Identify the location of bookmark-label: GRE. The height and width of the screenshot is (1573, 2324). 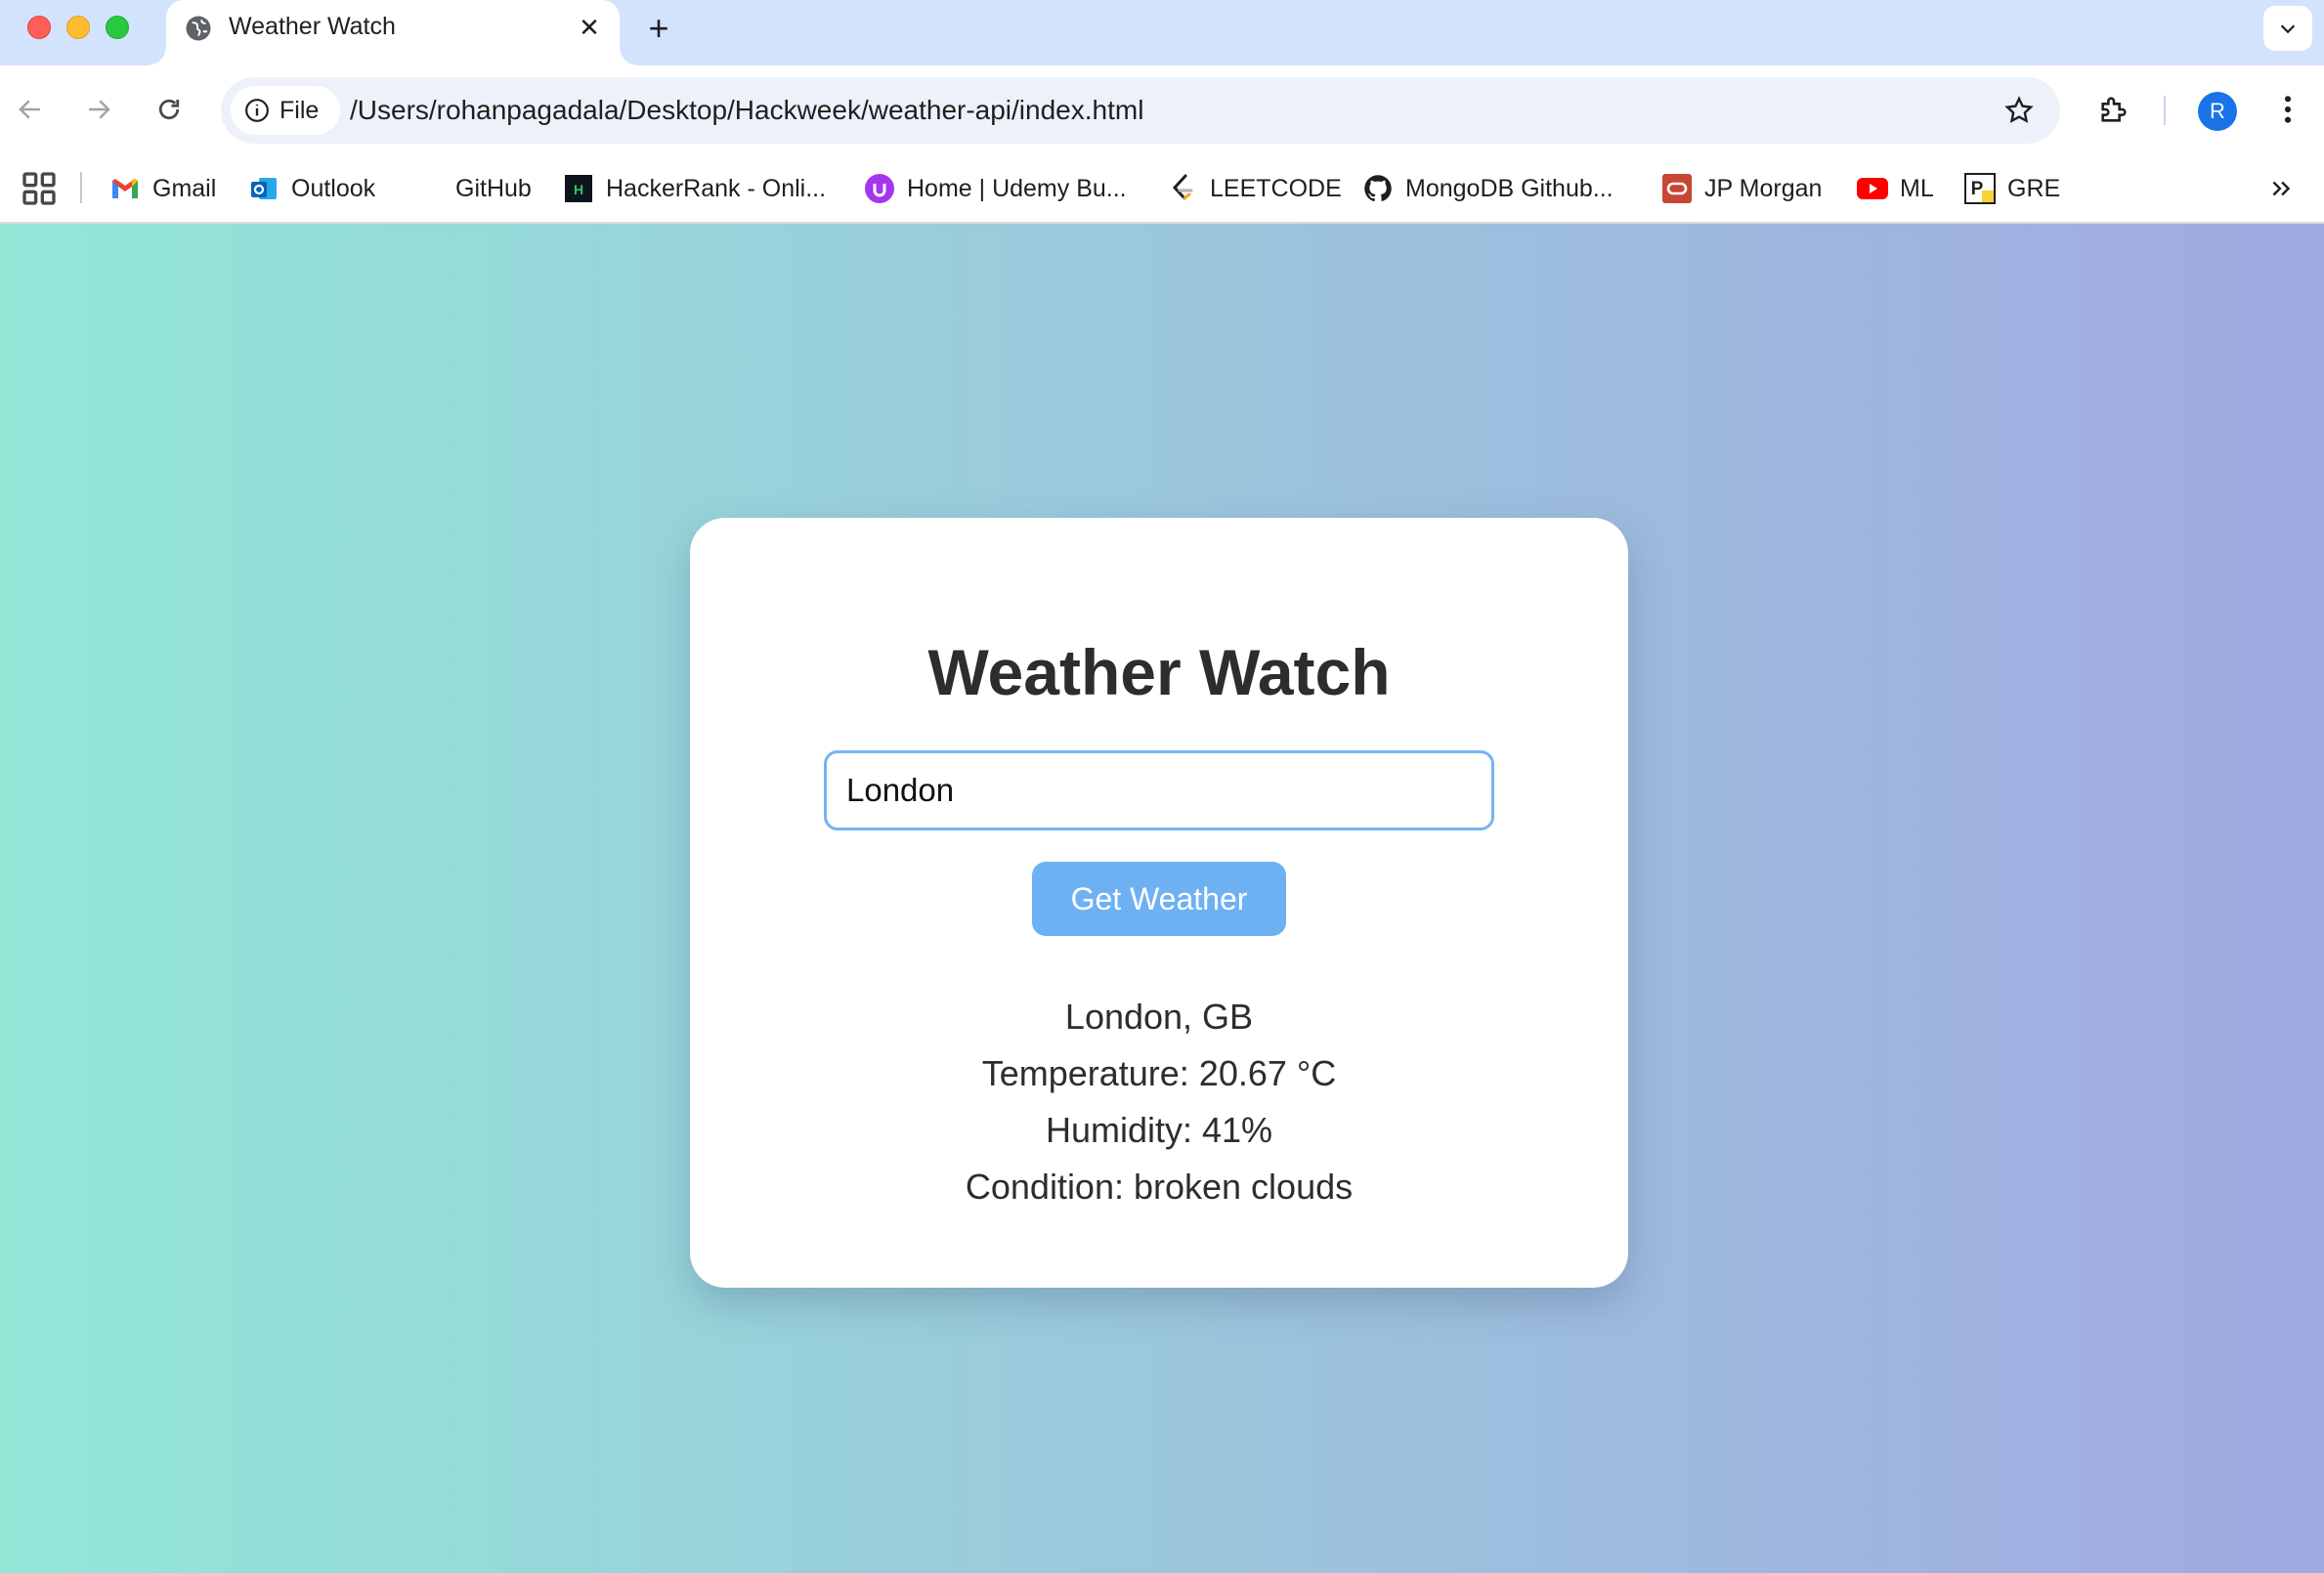
(2034, 188).